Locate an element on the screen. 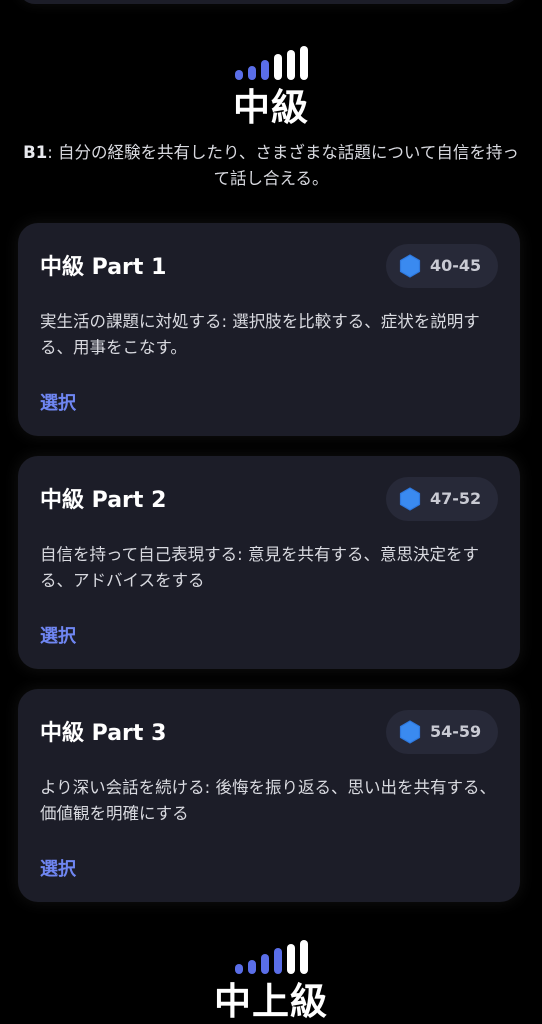 The width and height of the screenshot is (542, 1024). level-description-text: : 自分の経験を共有したり、さまざまな話題について自信を持って話し合える。 is located at coordinates (283, 165).